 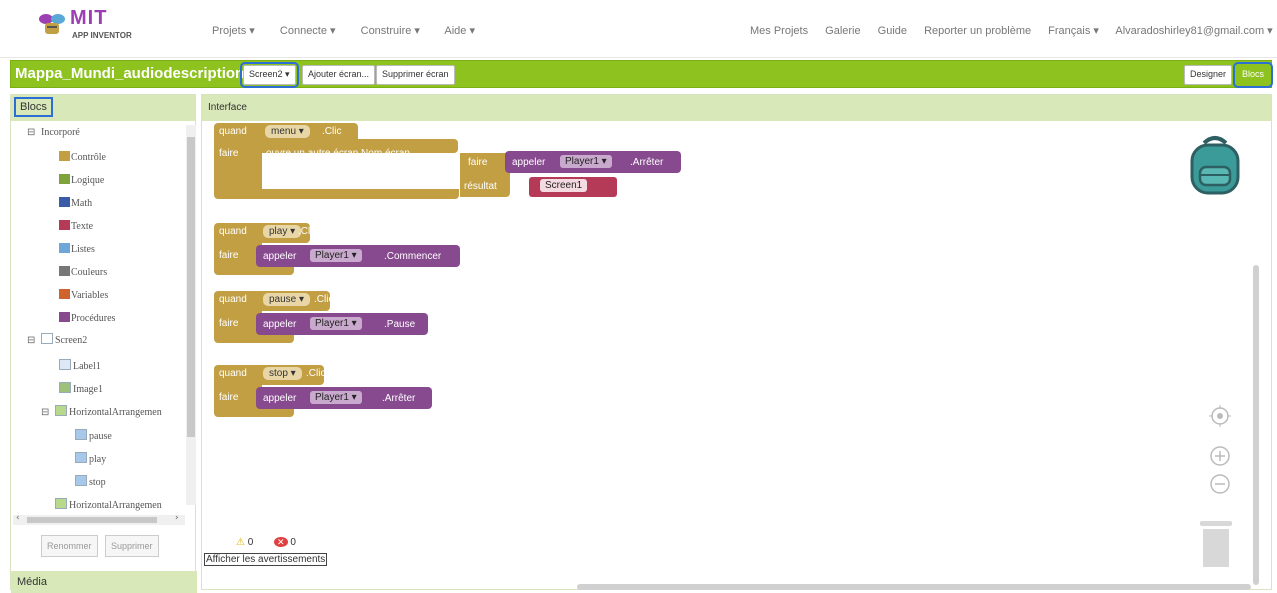 I want to click on collapse-builtin-icon: ⊟, so click(x=31, y=132).